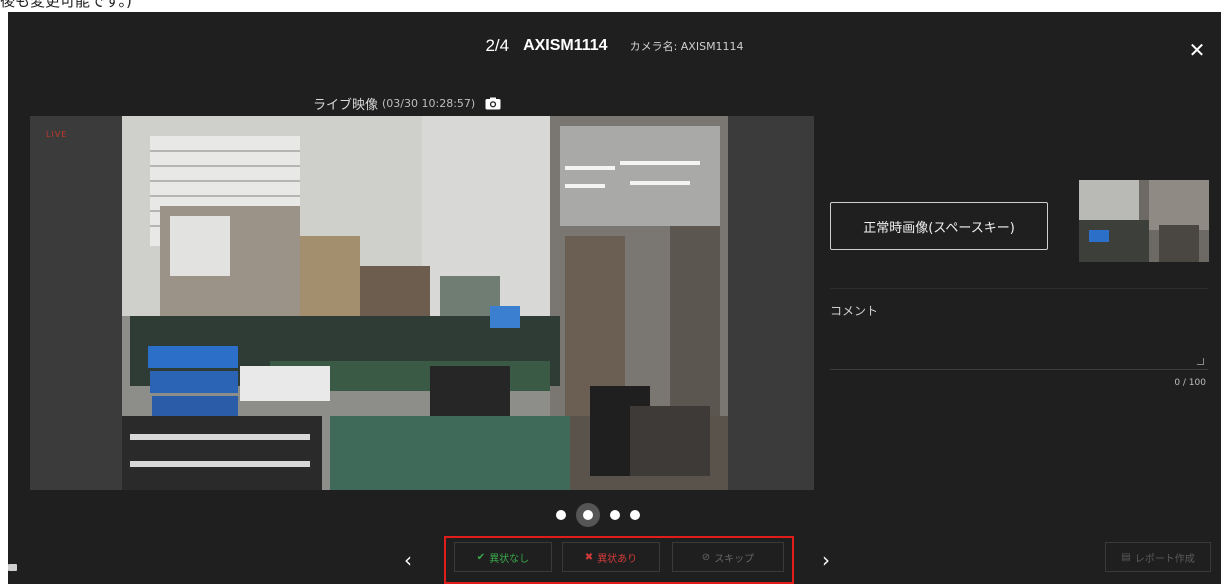 This screenshot has height=584, width=1229. What do you see at coordinates (1164, 559) in the screenshot?
I see `create-report-label: レポート作成` at bounding box center [1164, 559].